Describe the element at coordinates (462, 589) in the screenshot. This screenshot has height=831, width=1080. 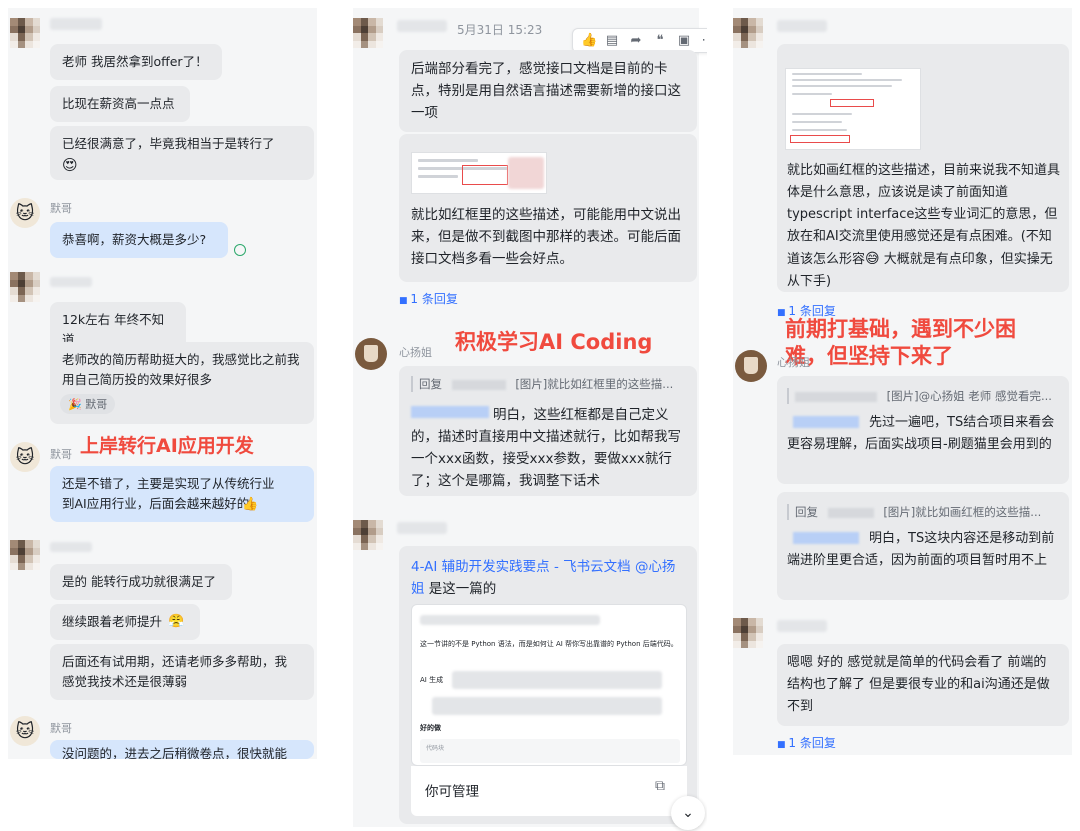
I see `message-text: 是这一篇的` at that location.